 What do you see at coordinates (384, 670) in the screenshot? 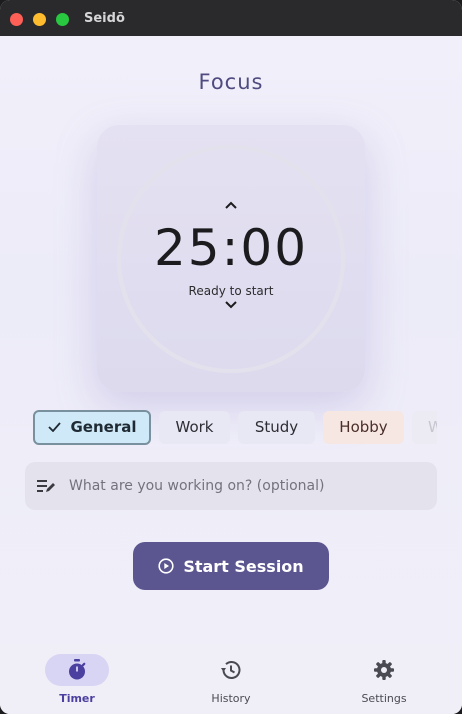
I see `gear-icon` at bounding box center [384, 670].